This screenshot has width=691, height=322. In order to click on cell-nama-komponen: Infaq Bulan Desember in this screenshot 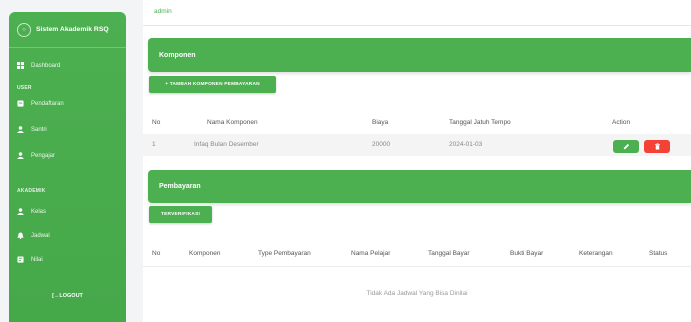, I will do `click(226, 144)`.